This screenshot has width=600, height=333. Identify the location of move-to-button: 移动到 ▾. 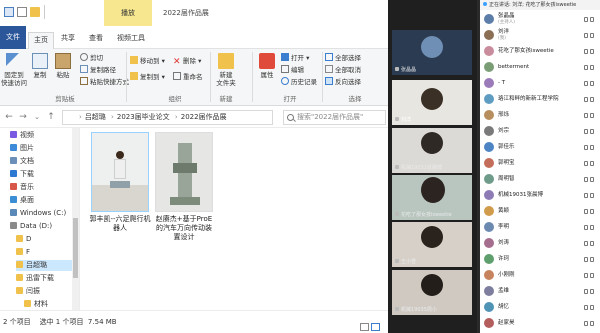
(147, 61).